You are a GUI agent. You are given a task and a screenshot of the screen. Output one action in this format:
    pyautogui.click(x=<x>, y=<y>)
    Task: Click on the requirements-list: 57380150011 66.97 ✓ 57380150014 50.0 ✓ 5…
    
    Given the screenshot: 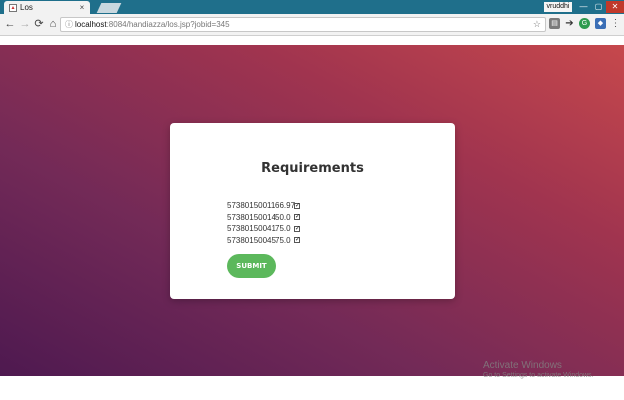 What is the action you would take?
    pyautogui.click(x=263, y=223)
    